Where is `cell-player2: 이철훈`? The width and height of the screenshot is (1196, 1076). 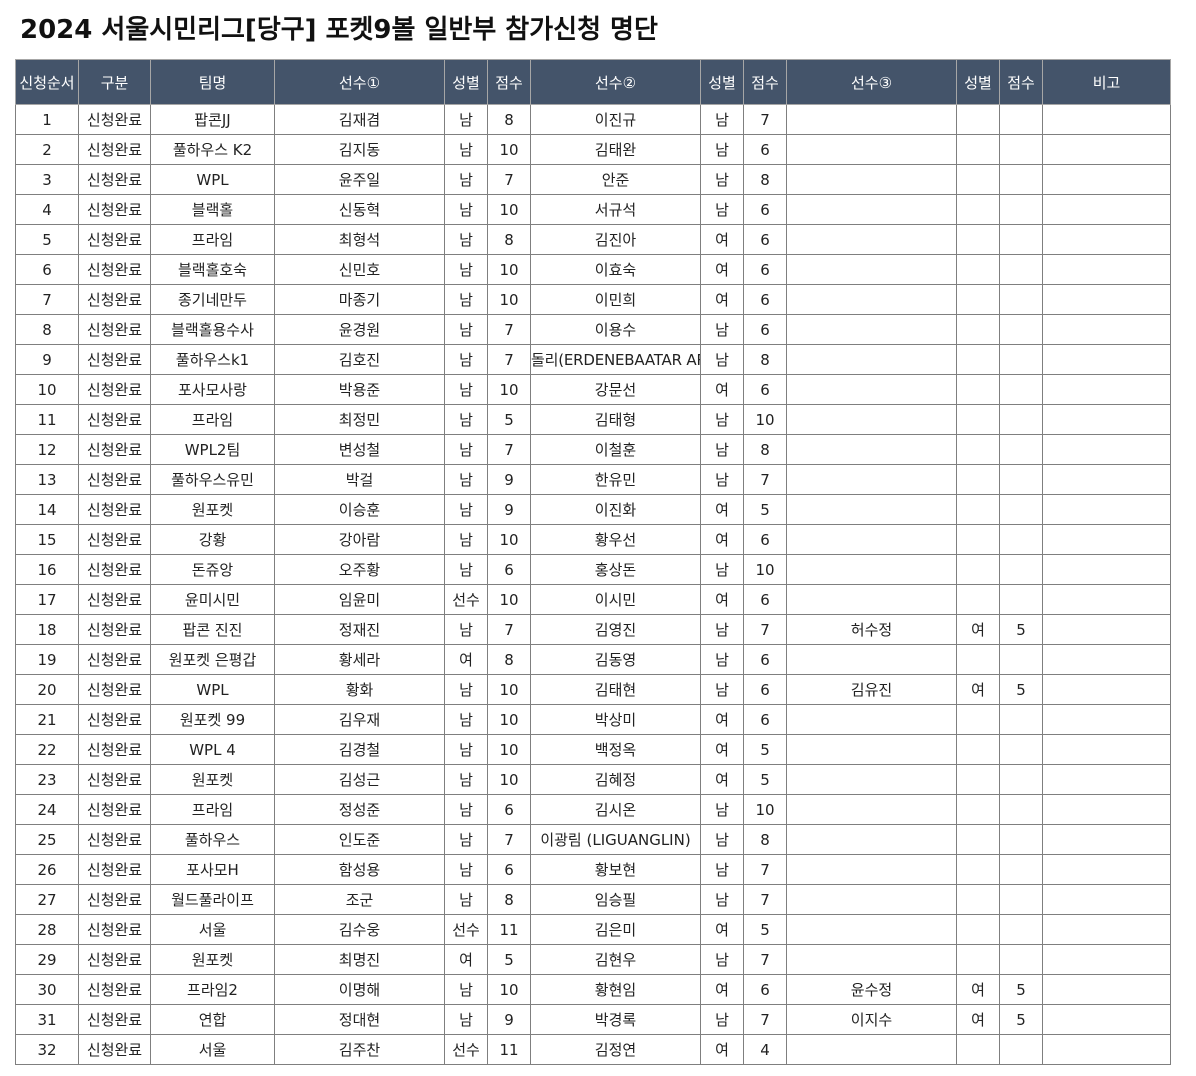 cell-player2: 이철훈 is located at coordinates (615, 449).